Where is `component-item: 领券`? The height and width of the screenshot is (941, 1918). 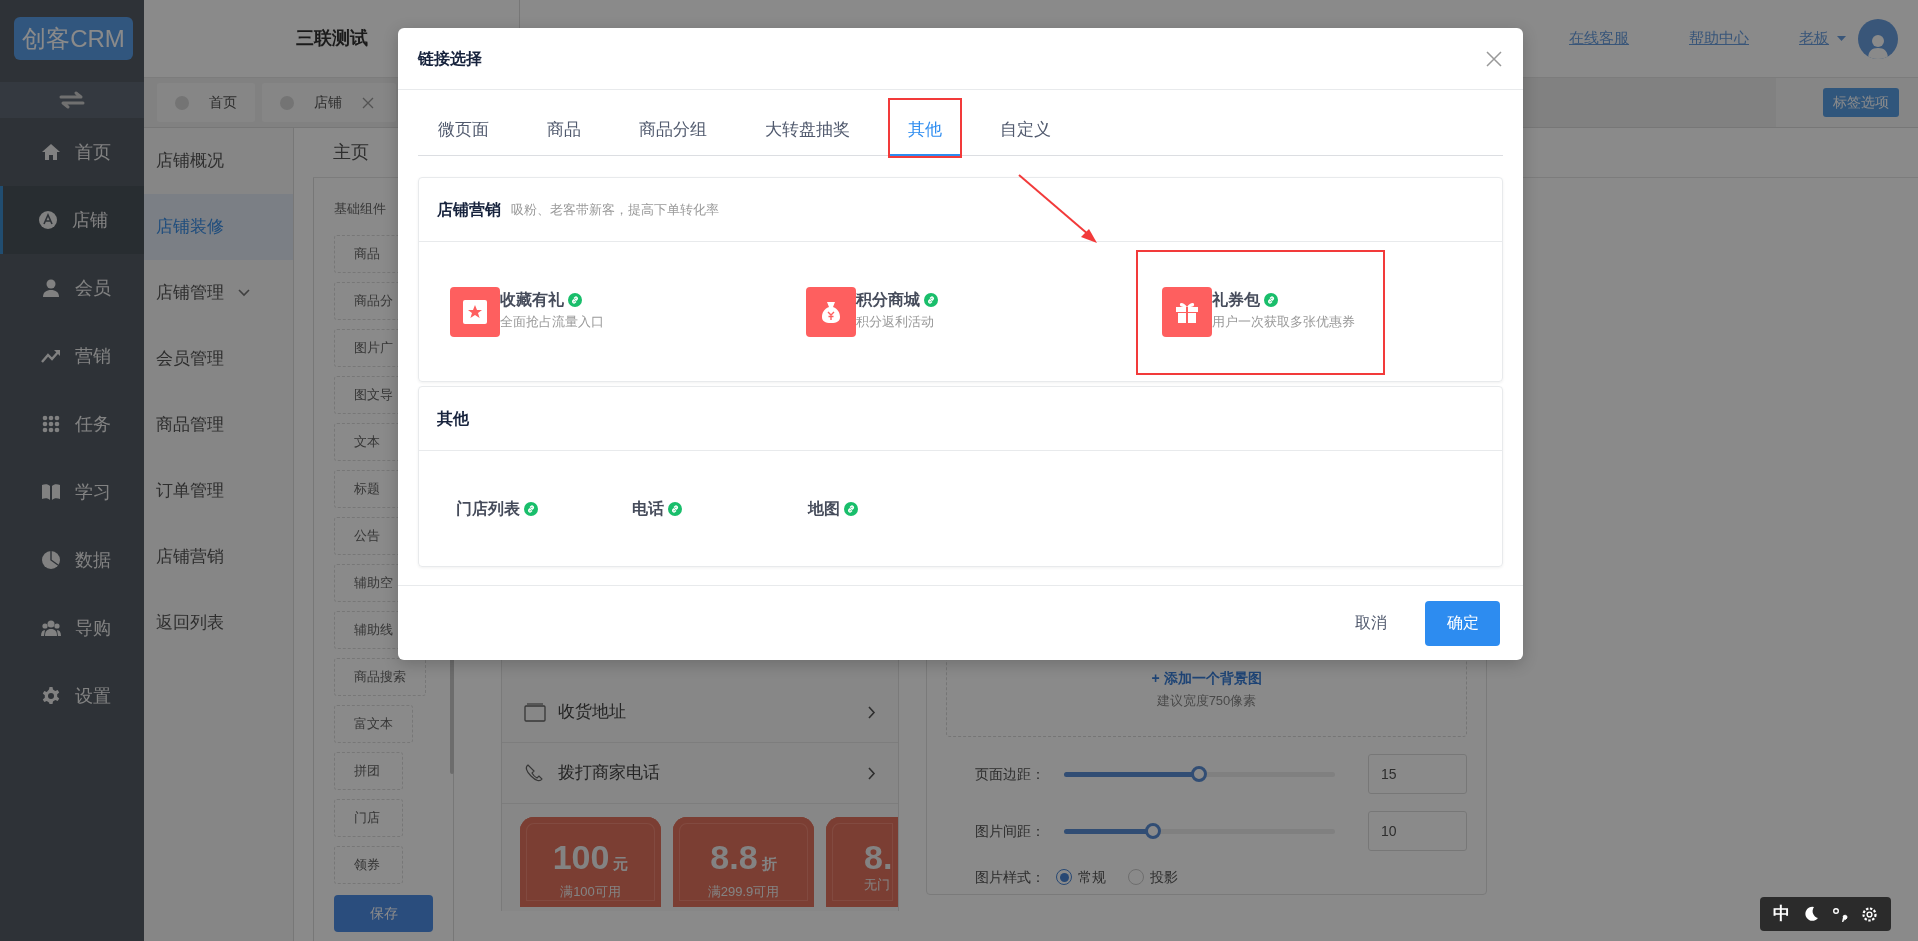 component-item: 领券 is located at coordinates (368, 865).